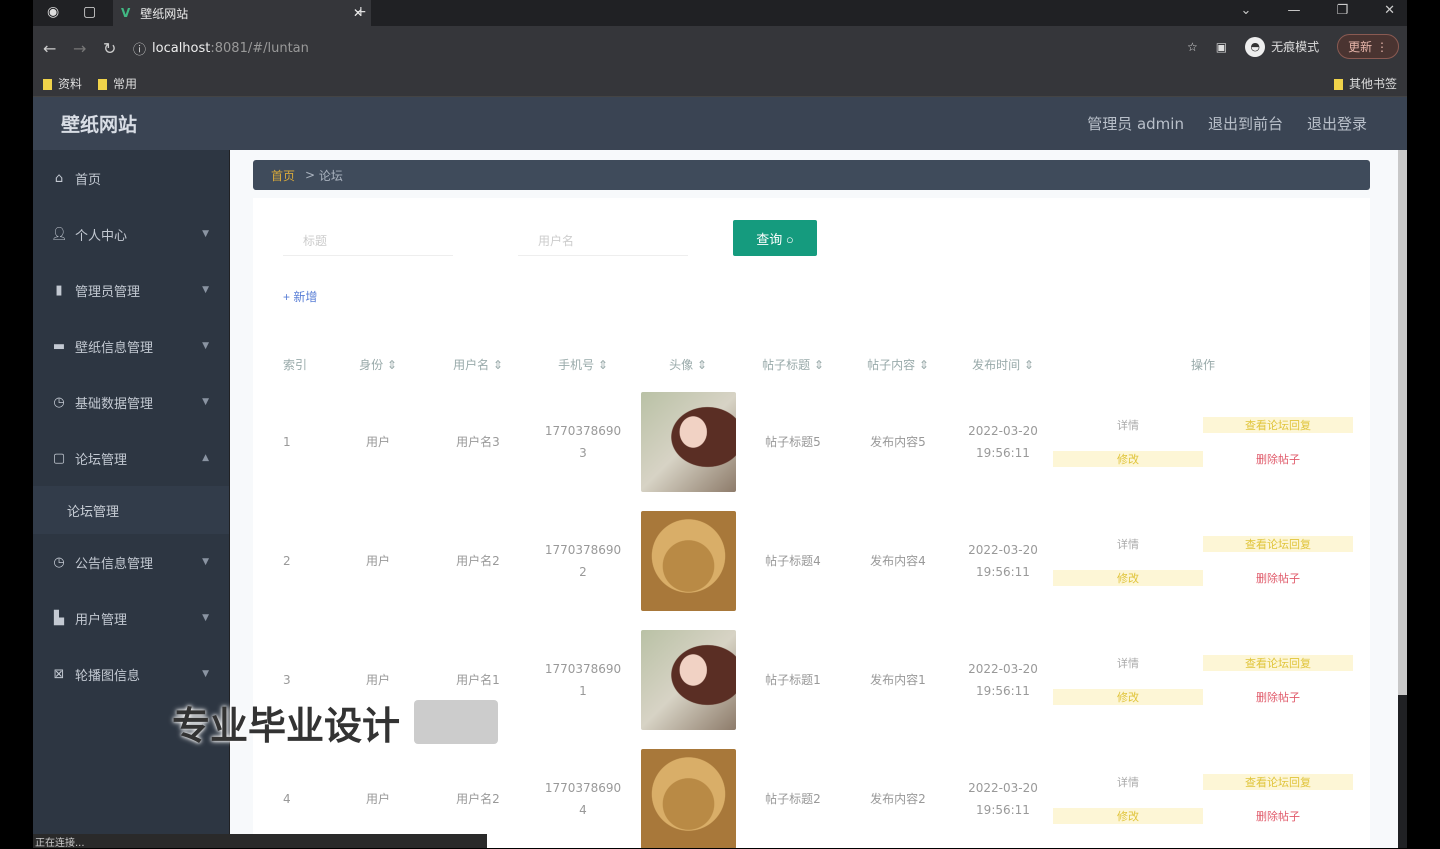 This screenshot has width=1440, height=849. What do you see at coordinates (230, 48) in the screenshot?
I see `address-bar: localhost:8081/#/luntan` at bounding box center [230, 48].